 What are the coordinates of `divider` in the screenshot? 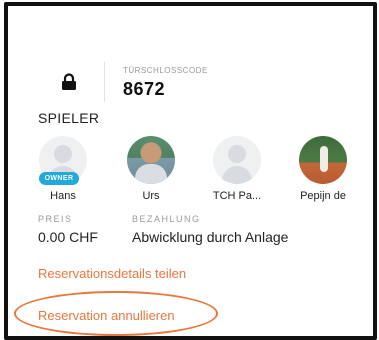 It's located at (104, 82).